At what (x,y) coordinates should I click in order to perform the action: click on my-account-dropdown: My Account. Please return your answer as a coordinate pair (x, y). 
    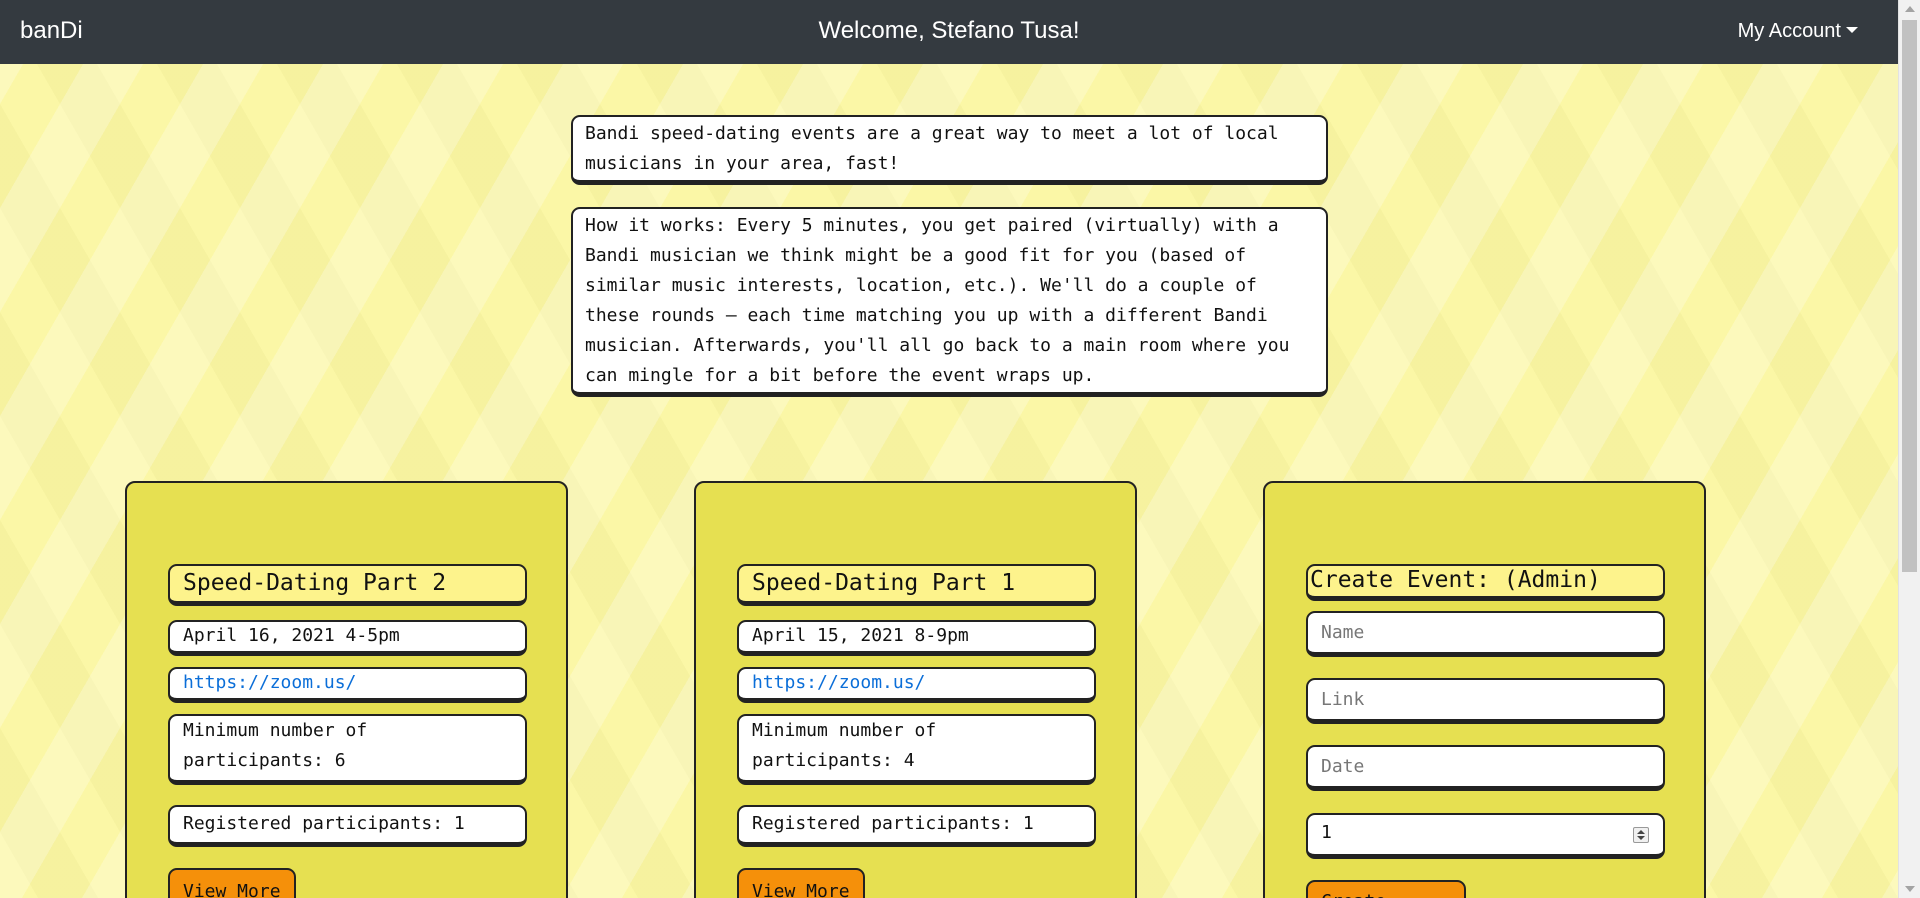
    Looking at the image, I should click on (1798, 31).